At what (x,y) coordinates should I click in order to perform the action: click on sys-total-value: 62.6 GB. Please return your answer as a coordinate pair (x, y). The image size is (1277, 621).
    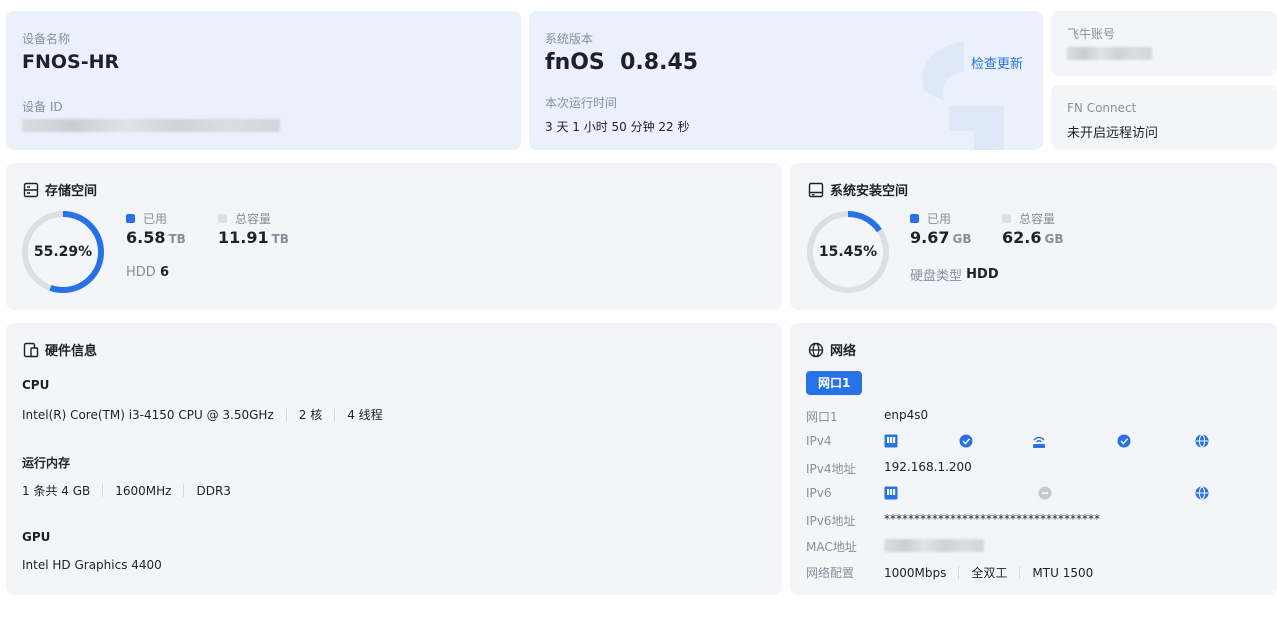
    Looking at the image, I should click on (1032, 237).